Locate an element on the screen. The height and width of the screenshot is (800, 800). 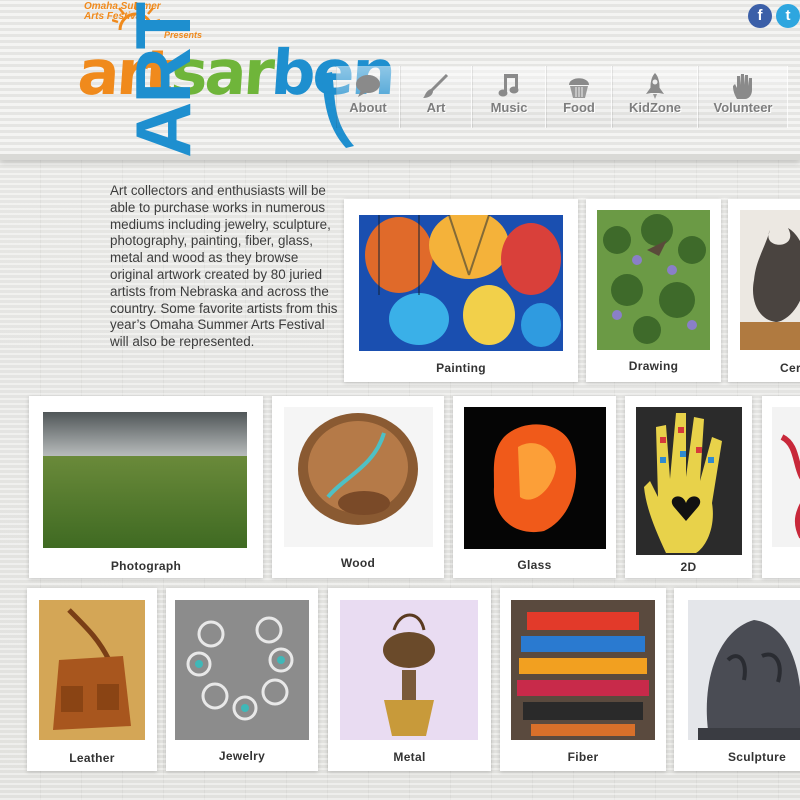
category-card-glass: Glass is located at coordinates (534, 487).